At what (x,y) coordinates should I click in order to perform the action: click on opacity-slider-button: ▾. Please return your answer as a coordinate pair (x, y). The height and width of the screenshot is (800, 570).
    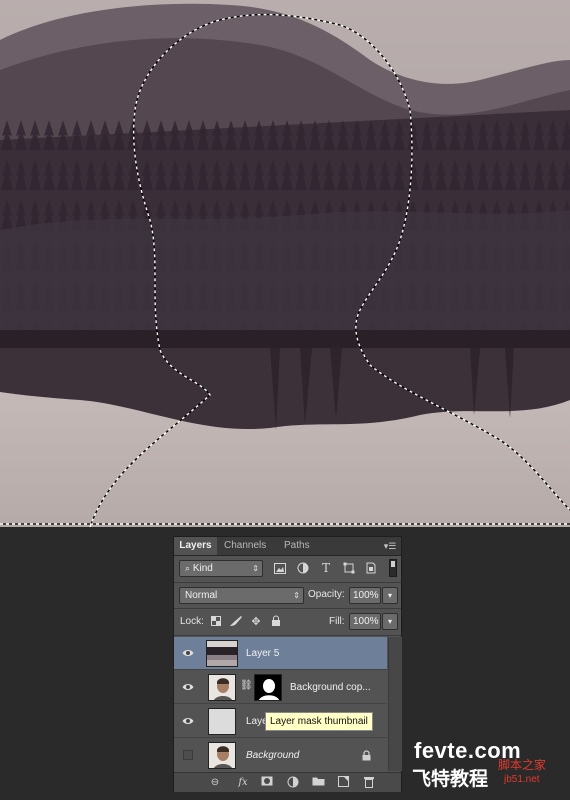
    Looking at the image, I should click on (390, 595).